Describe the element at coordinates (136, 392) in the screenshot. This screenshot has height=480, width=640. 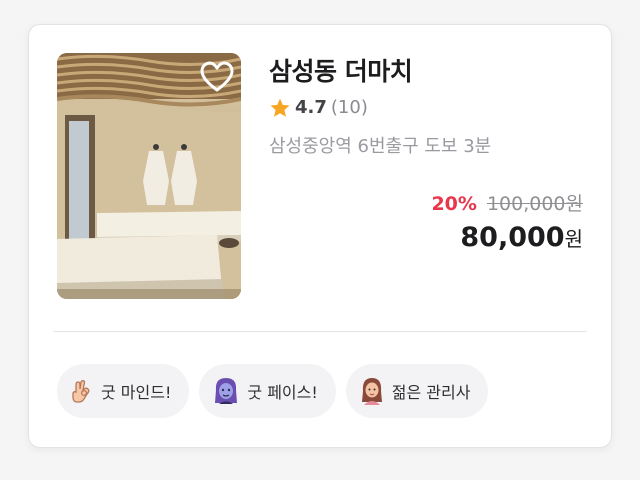
I see `tag-label: 굿 마인드!` at that location.